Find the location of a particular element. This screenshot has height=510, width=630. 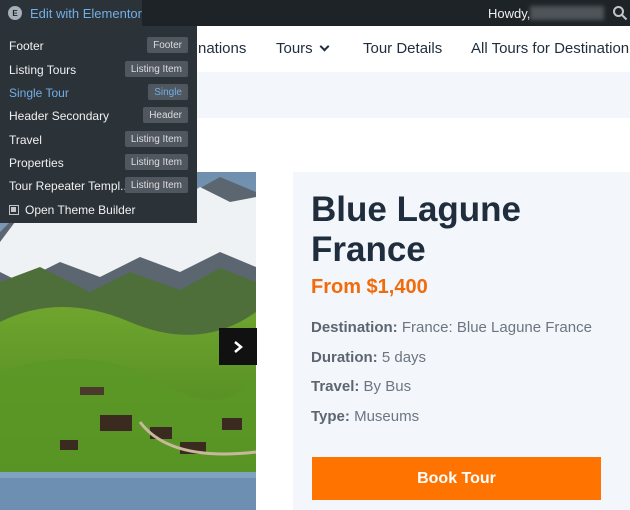

nav-item-tours: Tours is located at coordinates (303, 48).